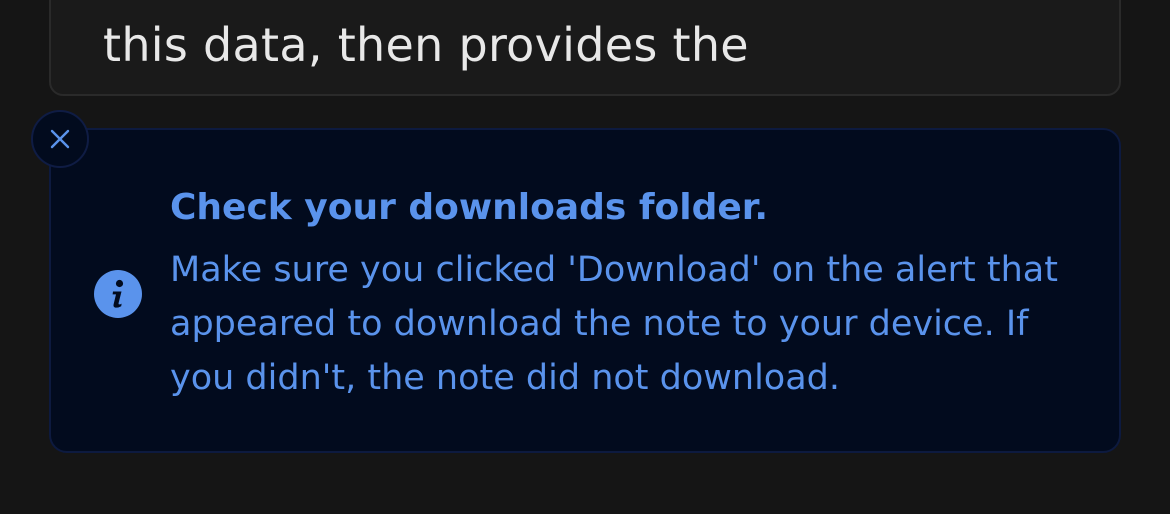  I want to click on close-icon, so click(60, 139).